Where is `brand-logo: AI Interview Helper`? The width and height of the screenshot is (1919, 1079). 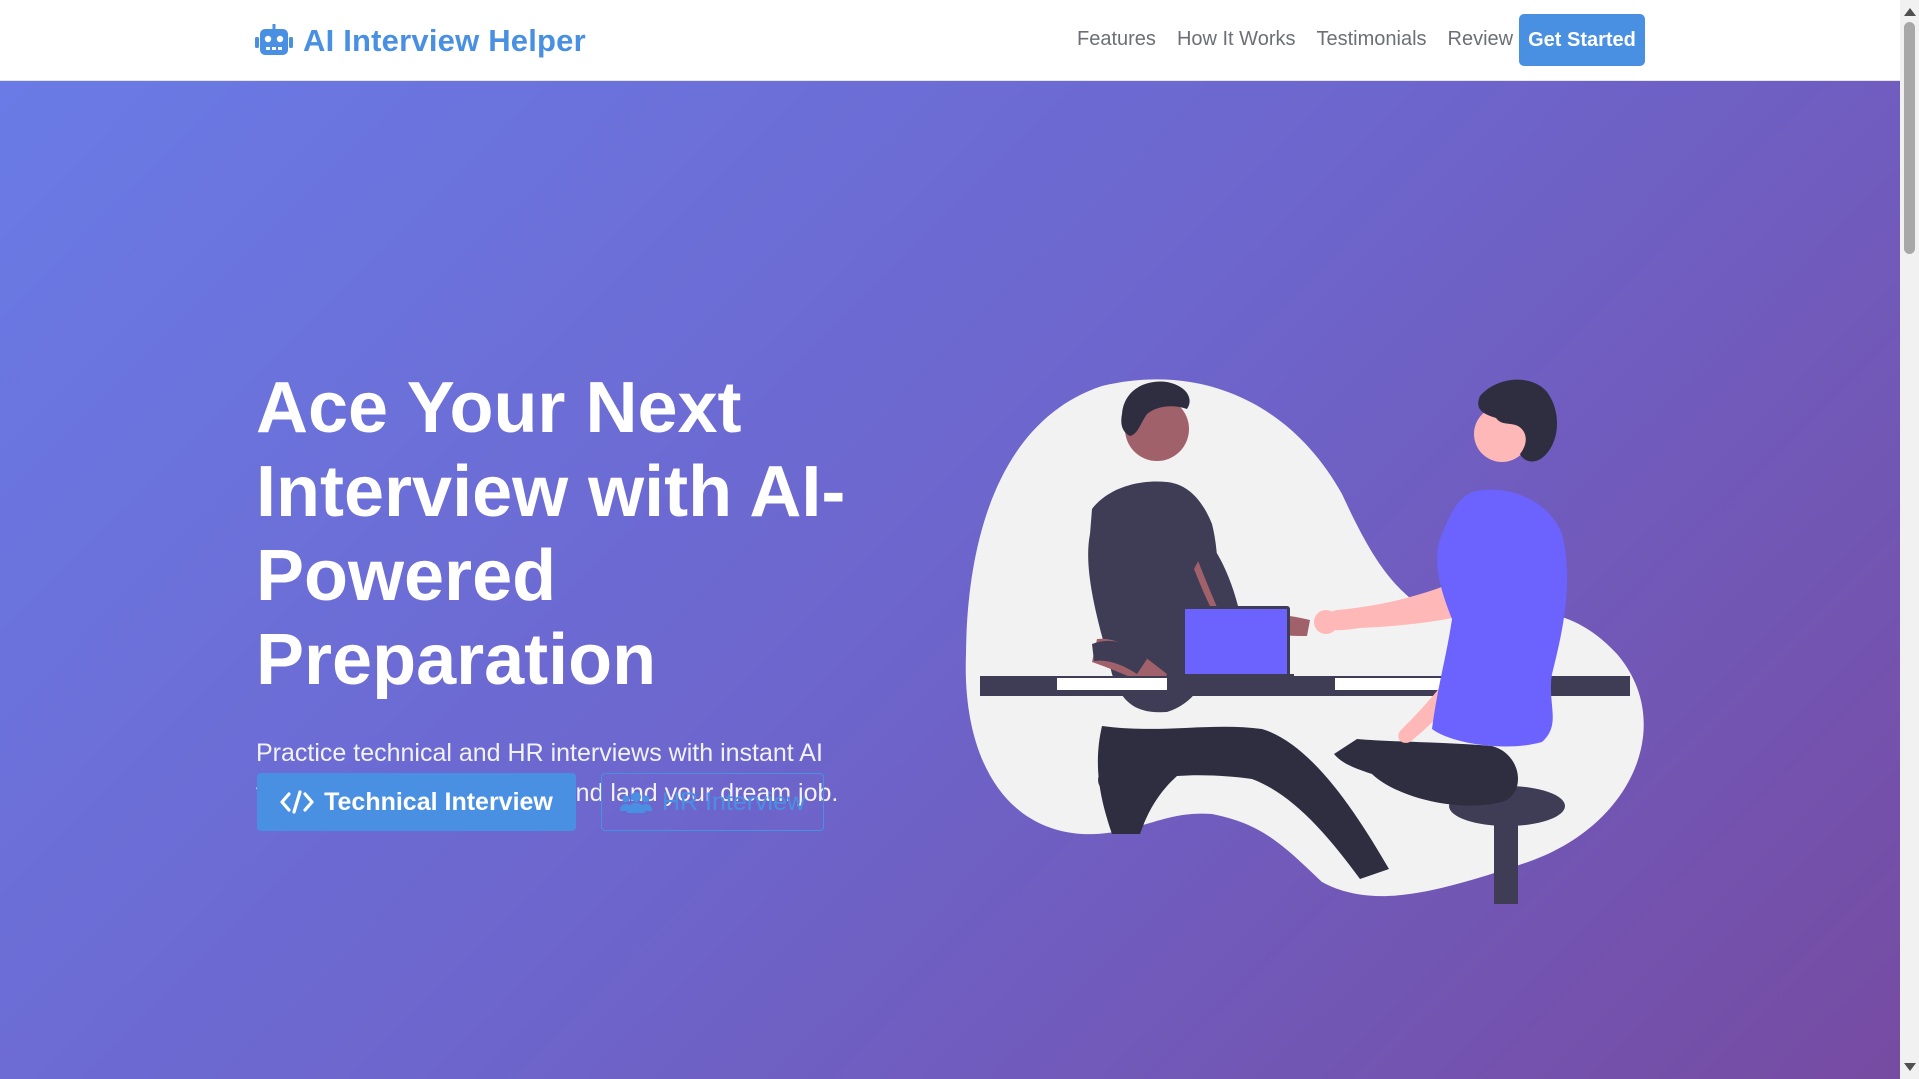
brand-logo: AI Interview Helper is located at coordinates (420, 41).